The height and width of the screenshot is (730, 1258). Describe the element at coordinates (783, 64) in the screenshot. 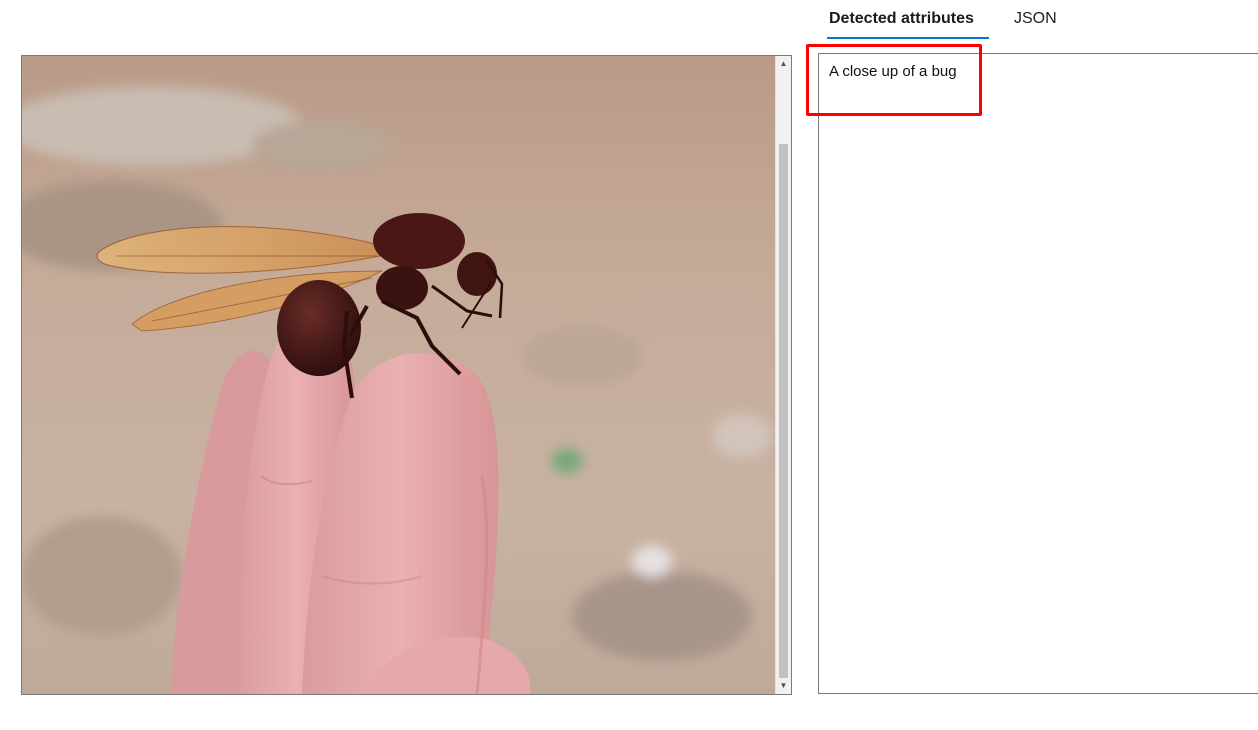

I see `scroll-up-arrow-icon: ▲` at that location.